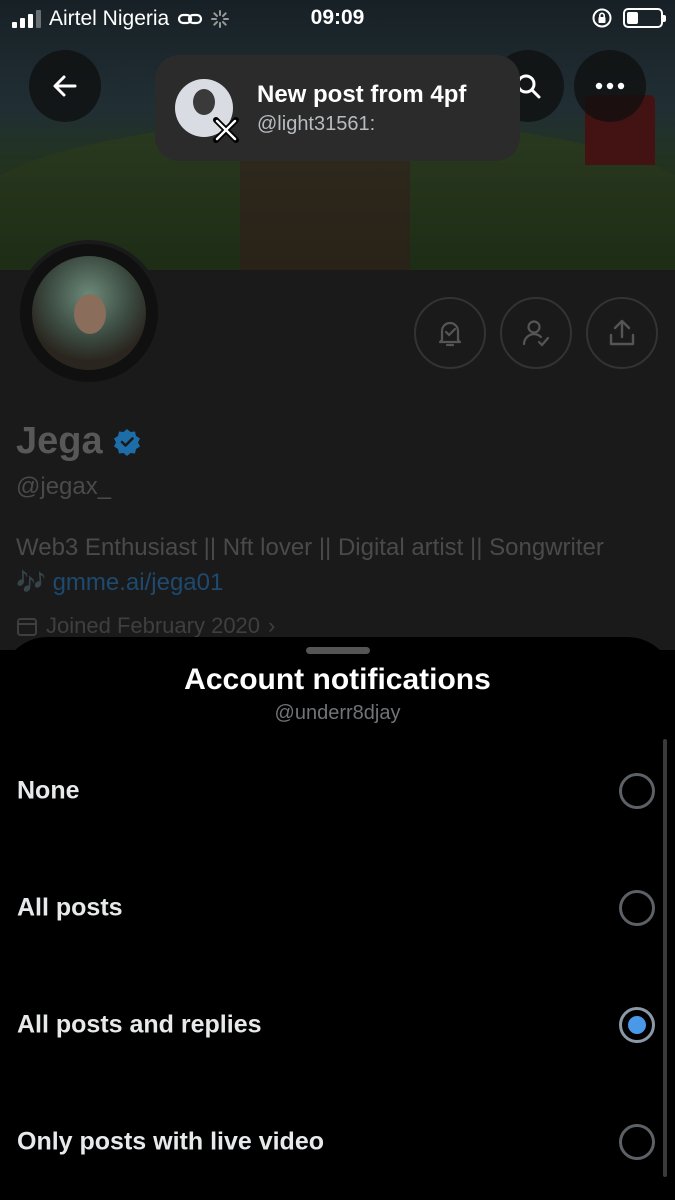 This screenshot has width=675, height=1200. What do you see at coordinates (337, 713) in the screenshot?
I see `sheet-subtitle: @underr8djay` at bounding box center [337, 713].